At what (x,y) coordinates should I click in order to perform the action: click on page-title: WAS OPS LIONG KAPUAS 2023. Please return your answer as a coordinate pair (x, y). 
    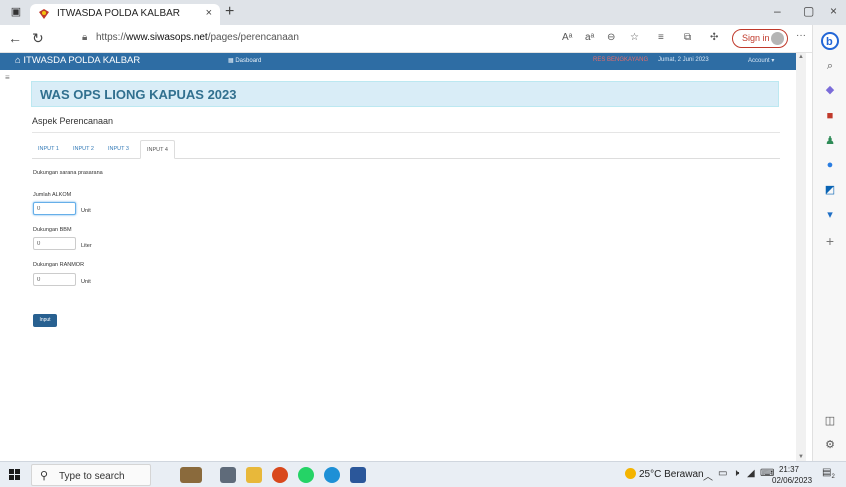
    Looking at the image, I should click on (138, 94).